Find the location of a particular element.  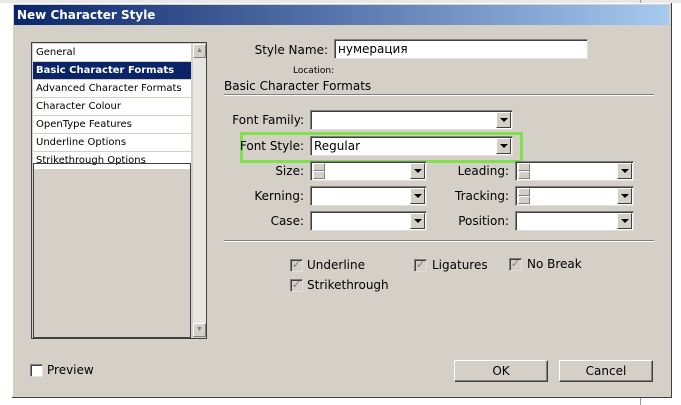

cancel-button: Cancel is located at coordinates (606, 371).